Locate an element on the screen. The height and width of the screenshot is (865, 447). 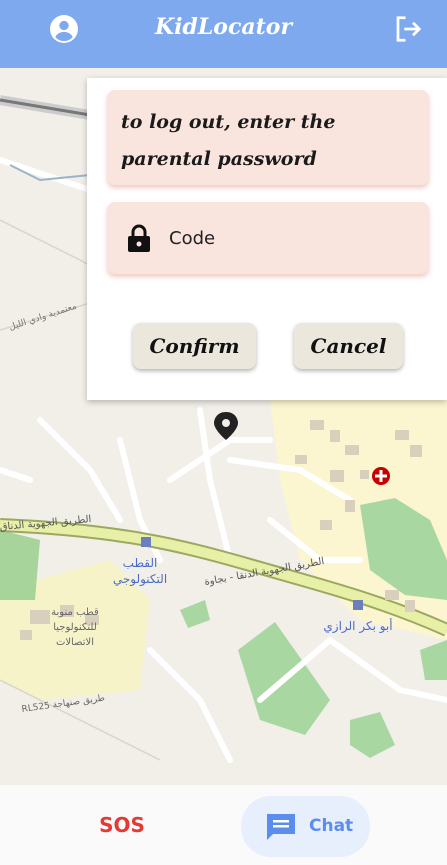
app-bar: KidLocator is located at coordinates (223, 34).